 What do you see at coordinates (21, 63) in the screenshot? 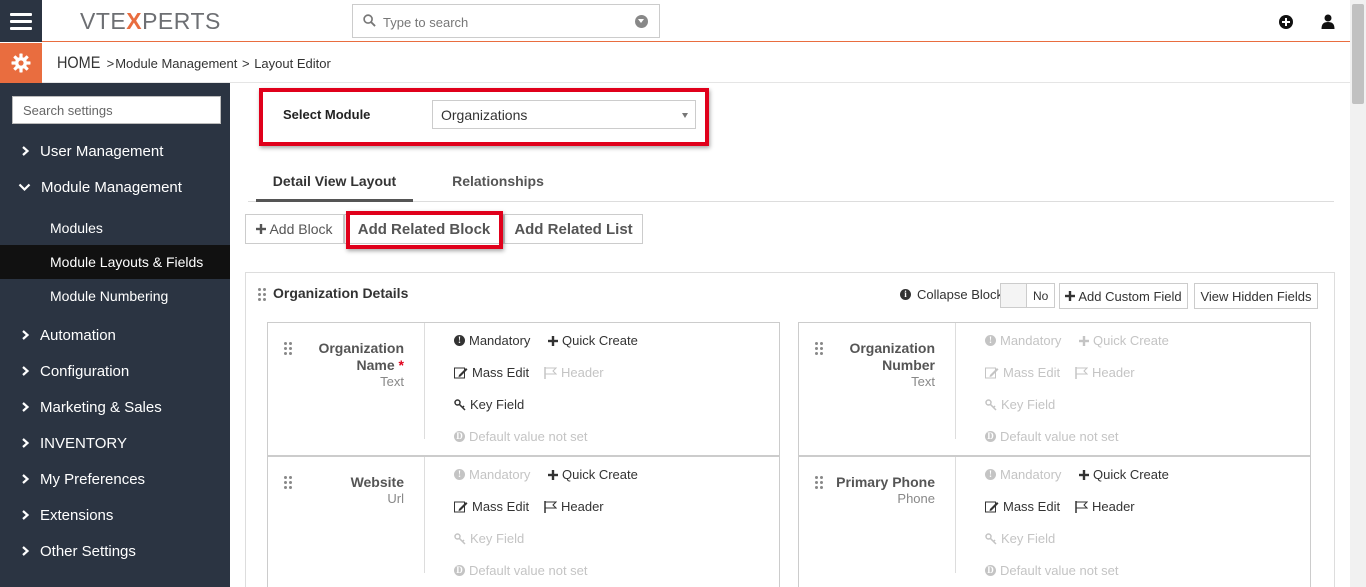
I see `settings-gear-icon` at bounding box center [21, 63].